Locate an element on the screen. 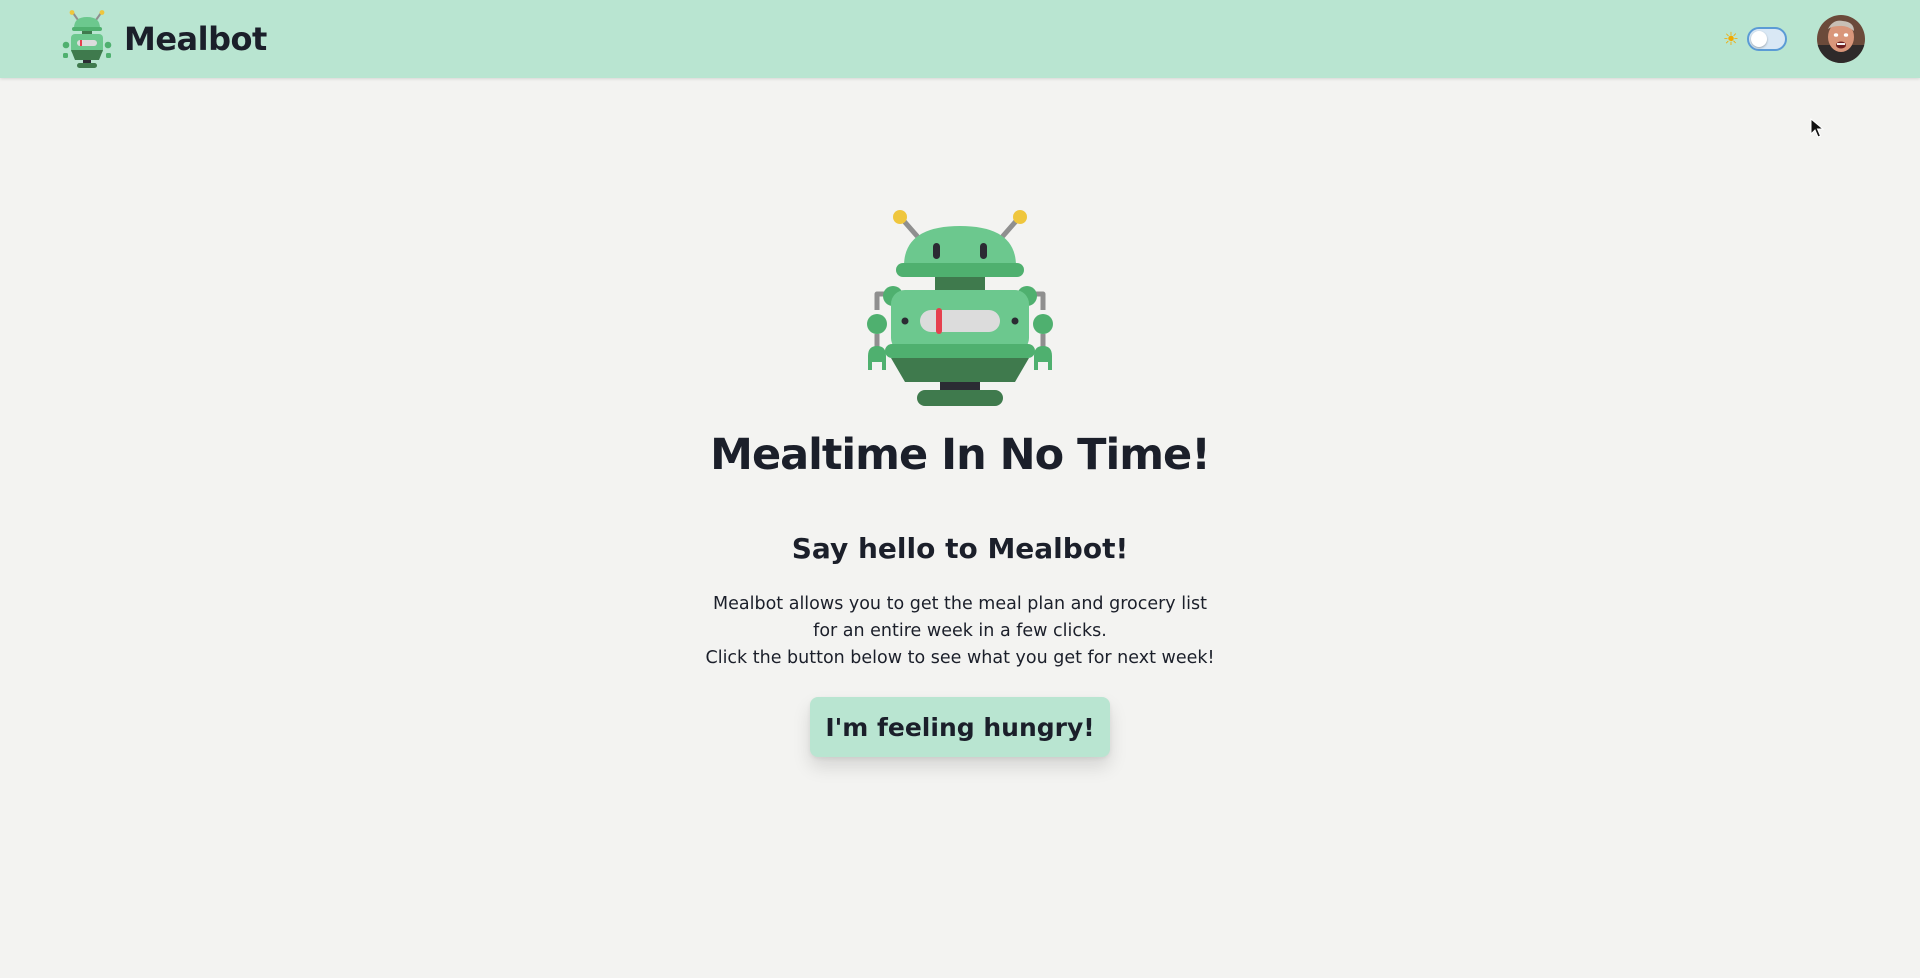 The width and height of the screenshot is (1920, 978). page-subtitle: Say hello to Mealbot! is located at coordinates (960, 548).